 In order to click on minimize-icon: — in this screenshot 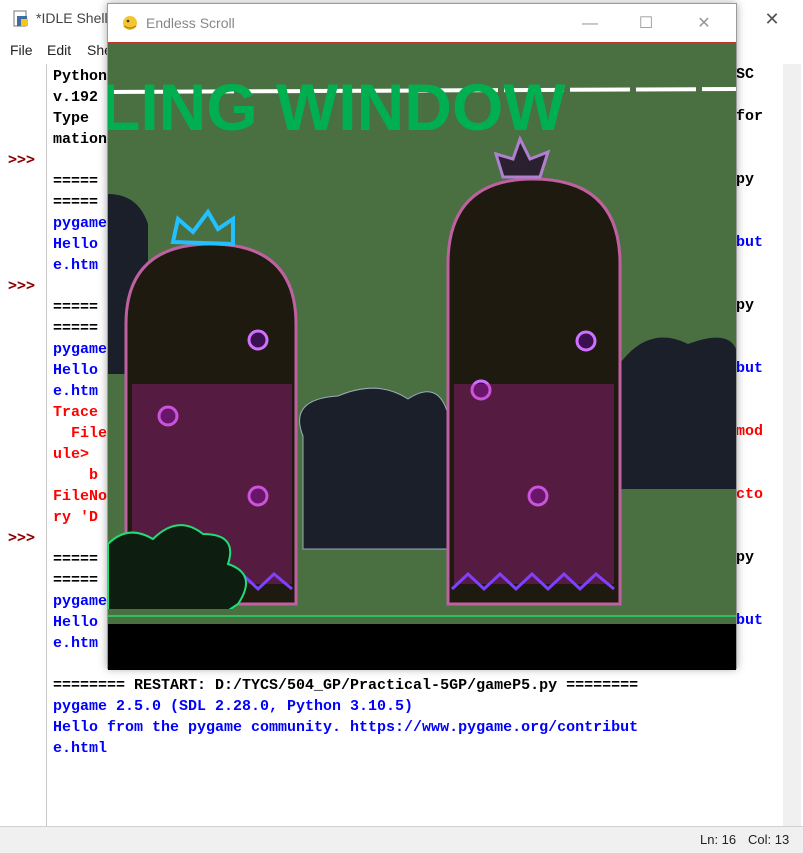, I will do `click(590, 24)`.